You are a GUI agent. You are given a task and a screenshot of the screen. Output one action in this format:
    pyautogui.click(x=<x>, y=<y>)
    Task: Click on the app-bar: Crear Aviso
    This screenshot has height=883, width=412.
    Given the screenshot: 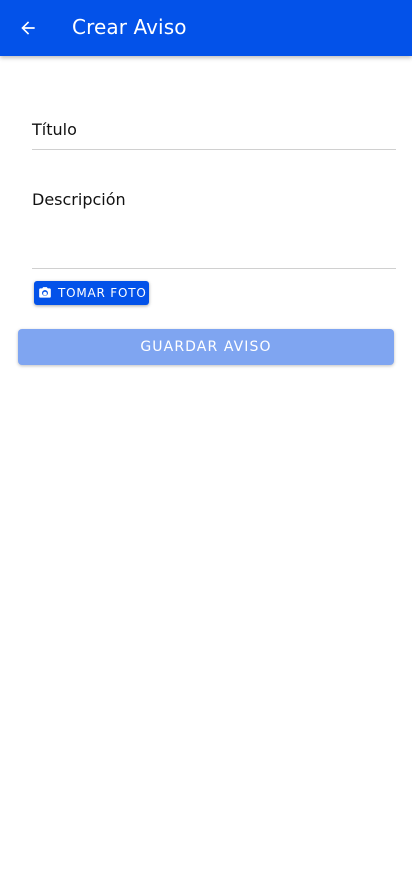 What is the action you would take?
    pyautogui.click(x=206, y=28)
    